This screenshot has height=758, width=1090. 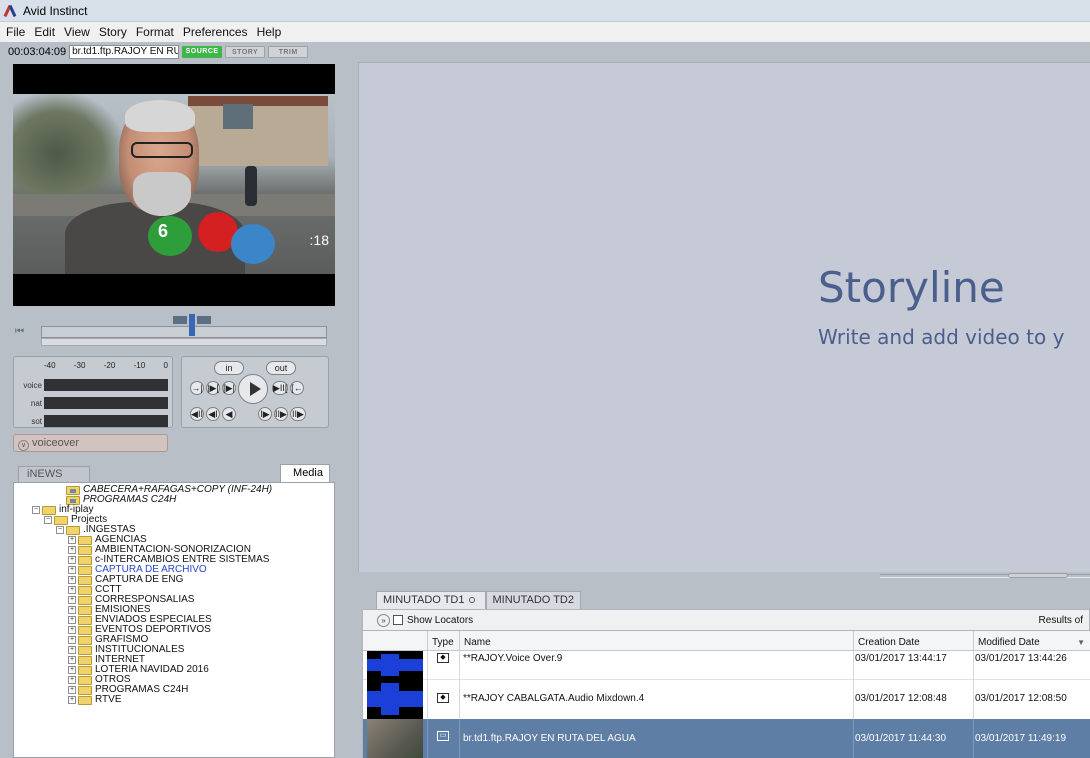 What do you see at coordinates (11, 11) in the screenshot?
I see `avid-logo-icon` at bounding box center [11, 11].